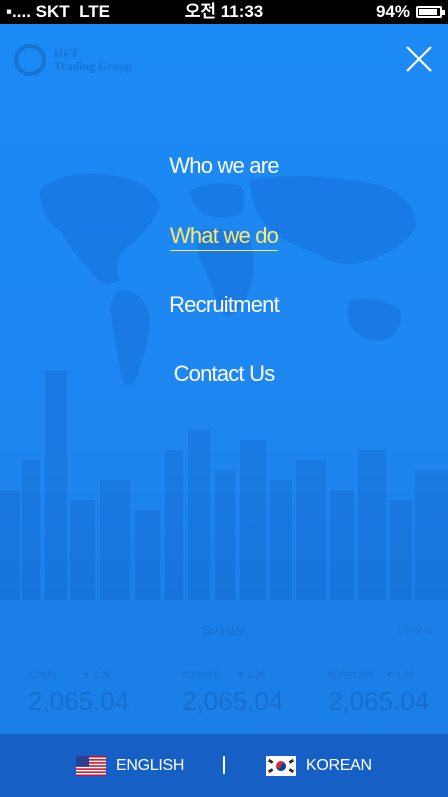 The width and height of the screenshot is (448, 797). What do you see at coordinates (281, 765) in the screenshot?
I see `kr-flag-icon` at bounding box center [281, 765].